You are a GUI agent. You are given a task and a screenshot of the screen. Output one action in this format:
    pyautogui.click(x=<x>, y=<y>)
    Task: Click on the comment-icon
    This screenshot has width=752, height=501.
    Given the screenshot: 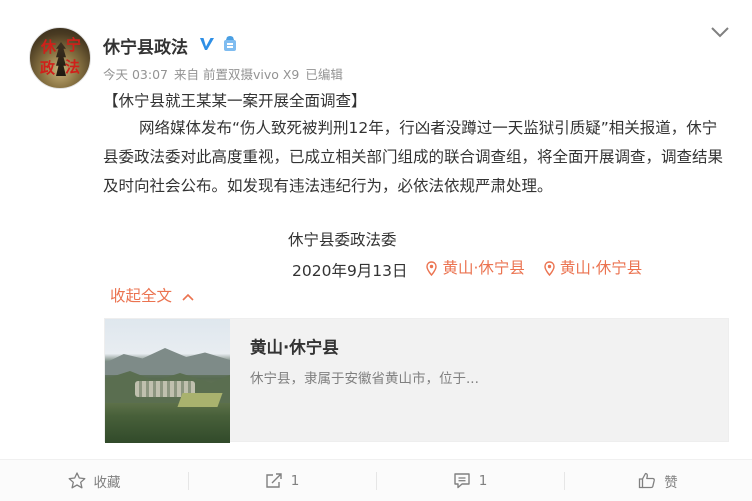 What is the action you would take?
    pyautogui.click(x=462, y=481)
    